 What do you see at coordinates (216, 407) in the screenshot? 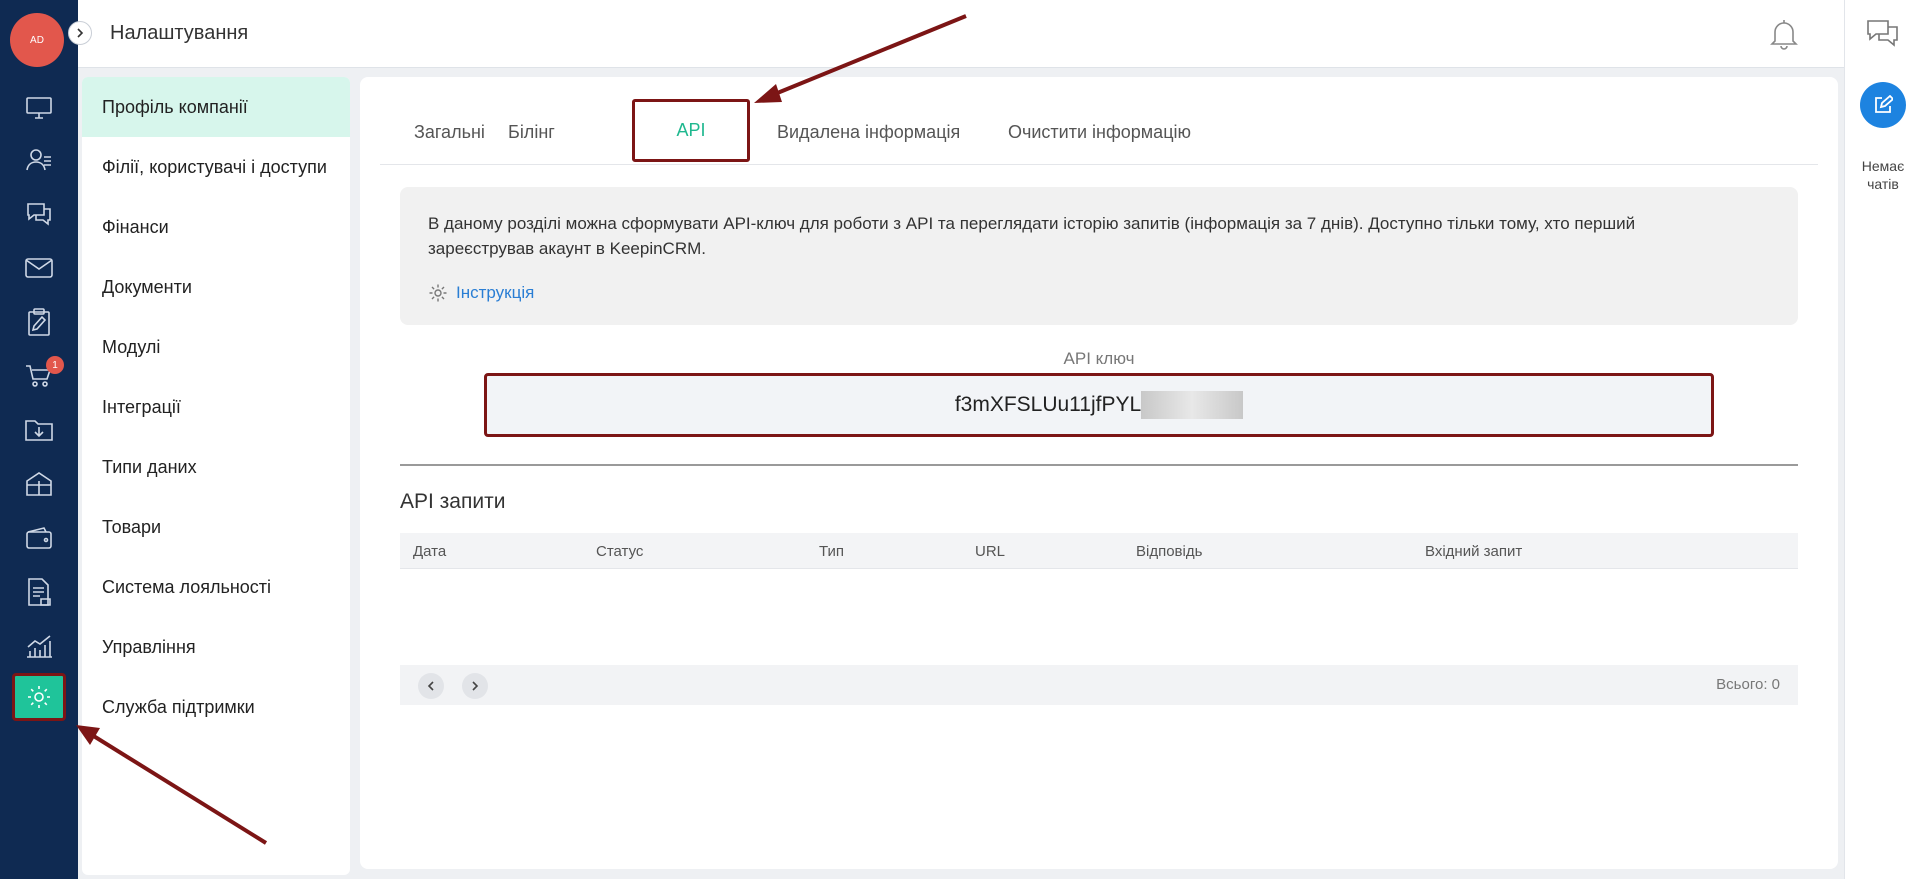
I see `menu-item-integrations: Інтеграції` at bounding box center [216, 407].